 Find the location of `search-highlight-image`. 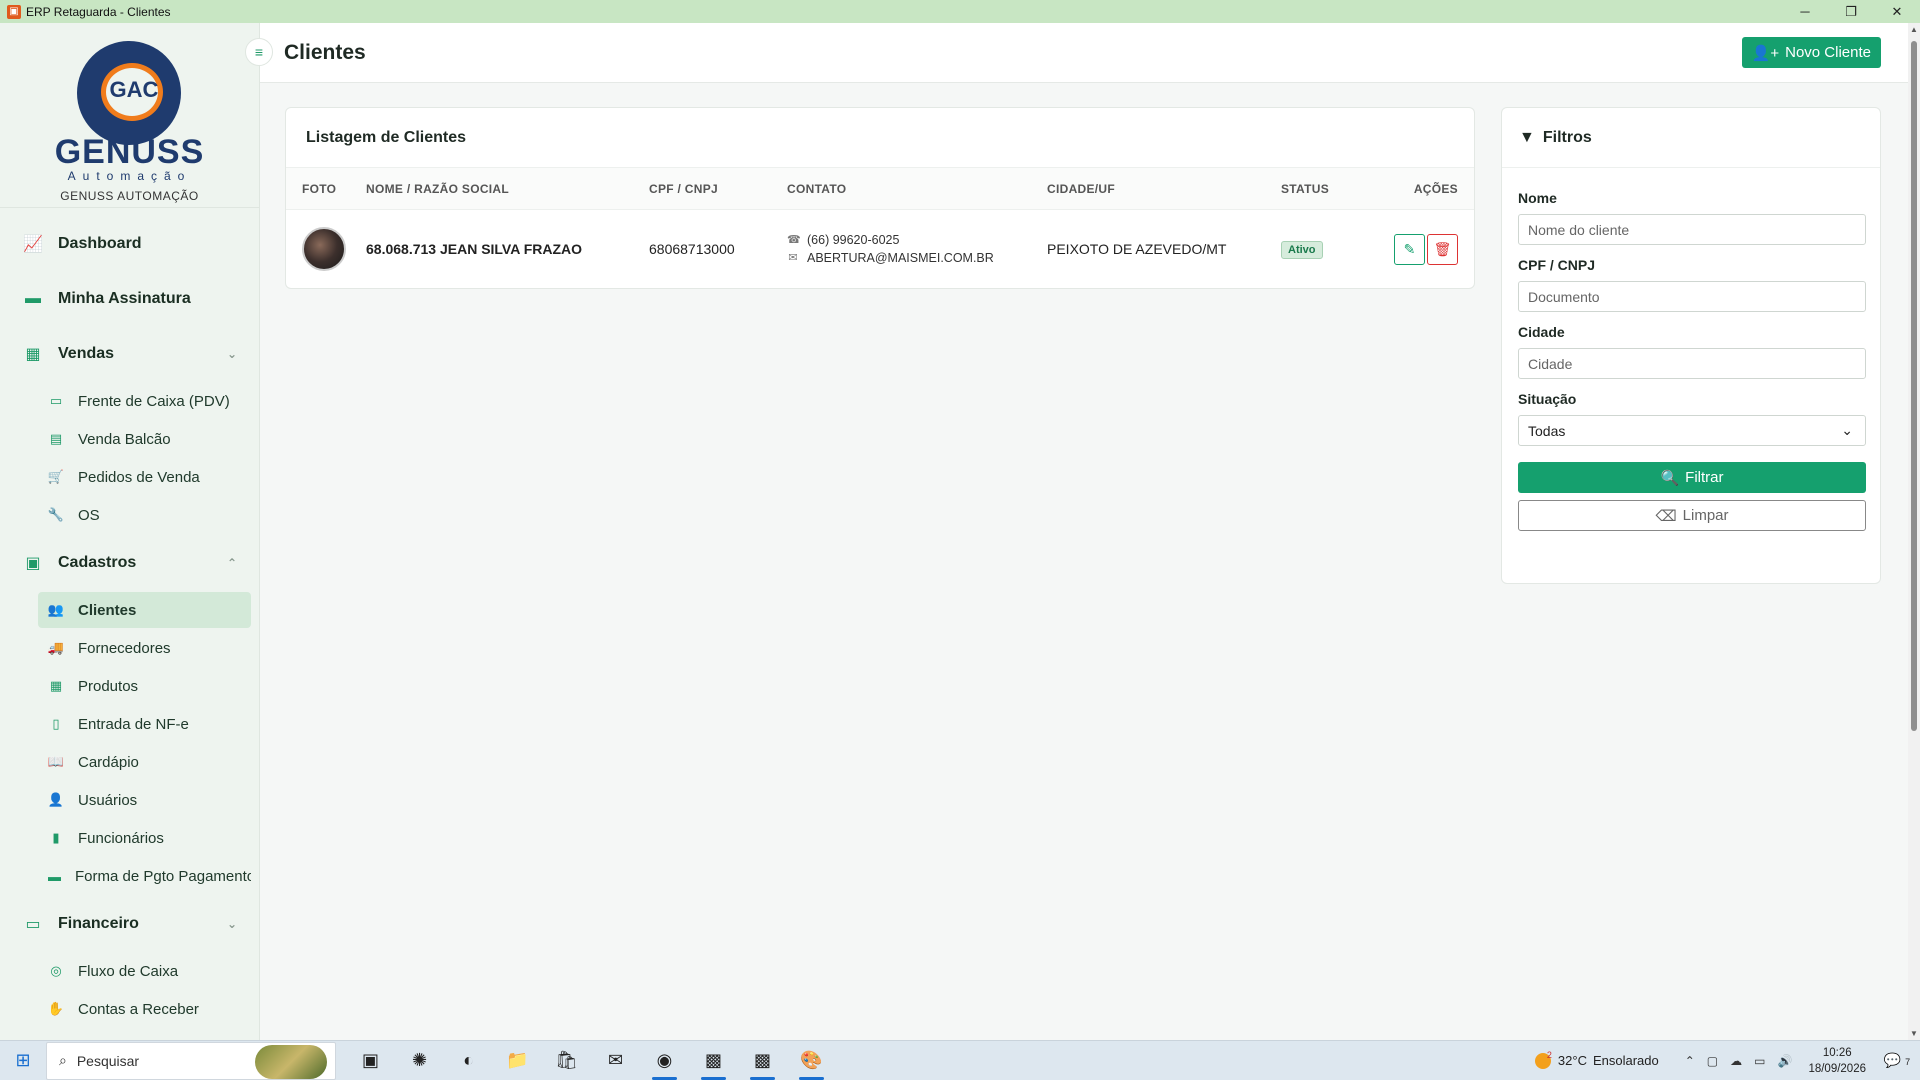

search-highlight-image is located at coordinates (291, 1061).